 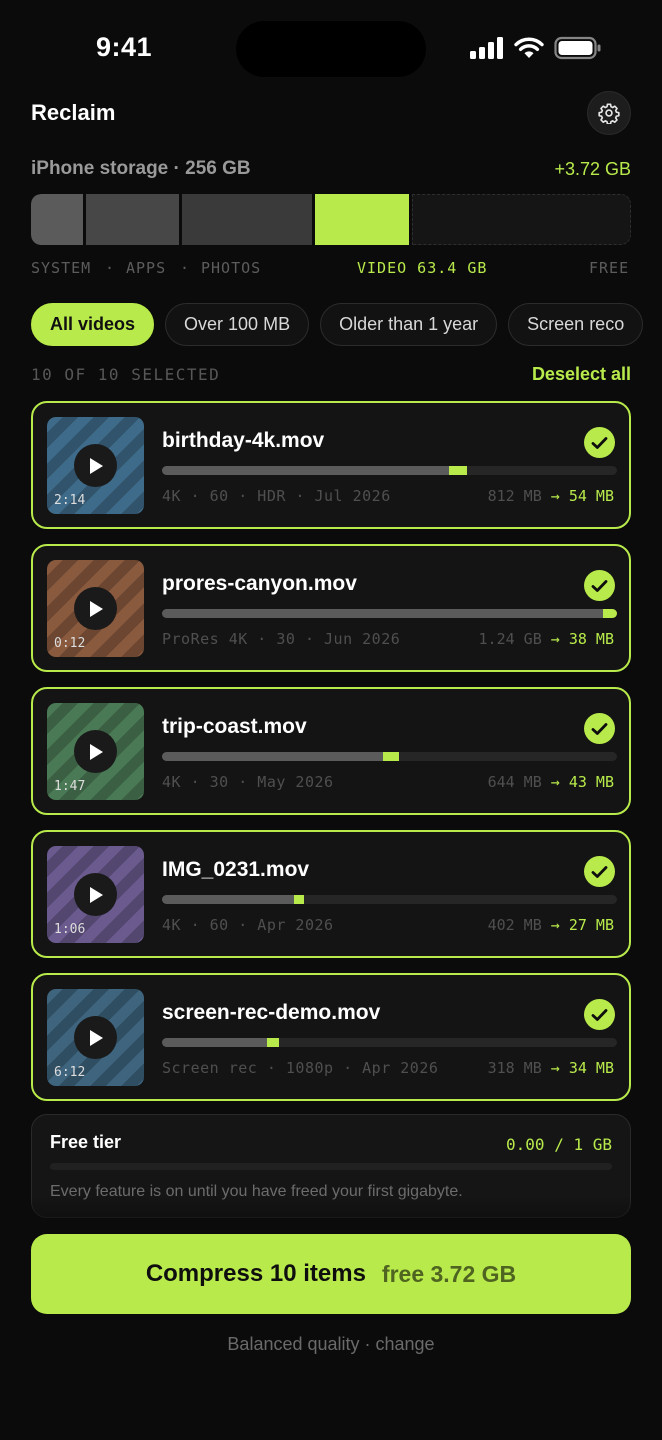 I want to click on deselect-all-button: Deselect all, so click(x=581, y=374).